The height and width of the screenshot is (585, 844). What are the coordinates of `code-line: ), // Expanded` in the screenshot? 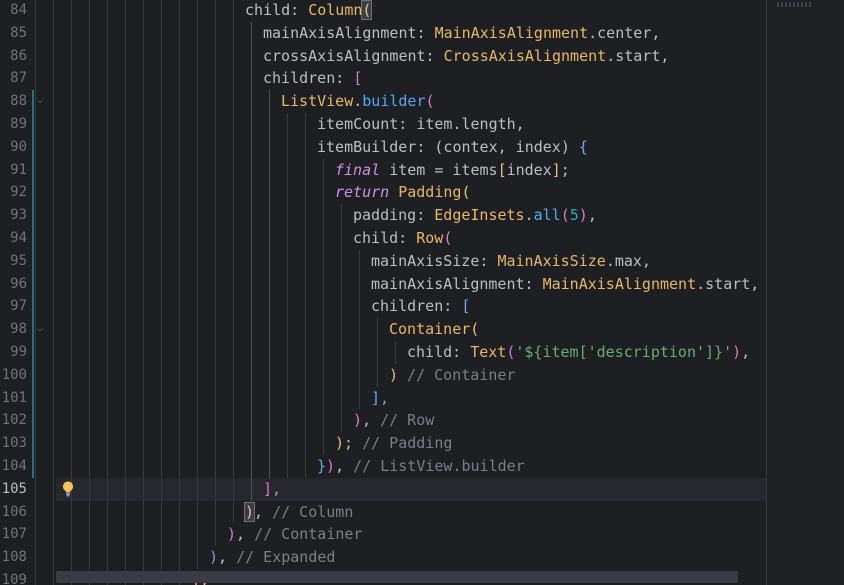 It's located at (272, 557).